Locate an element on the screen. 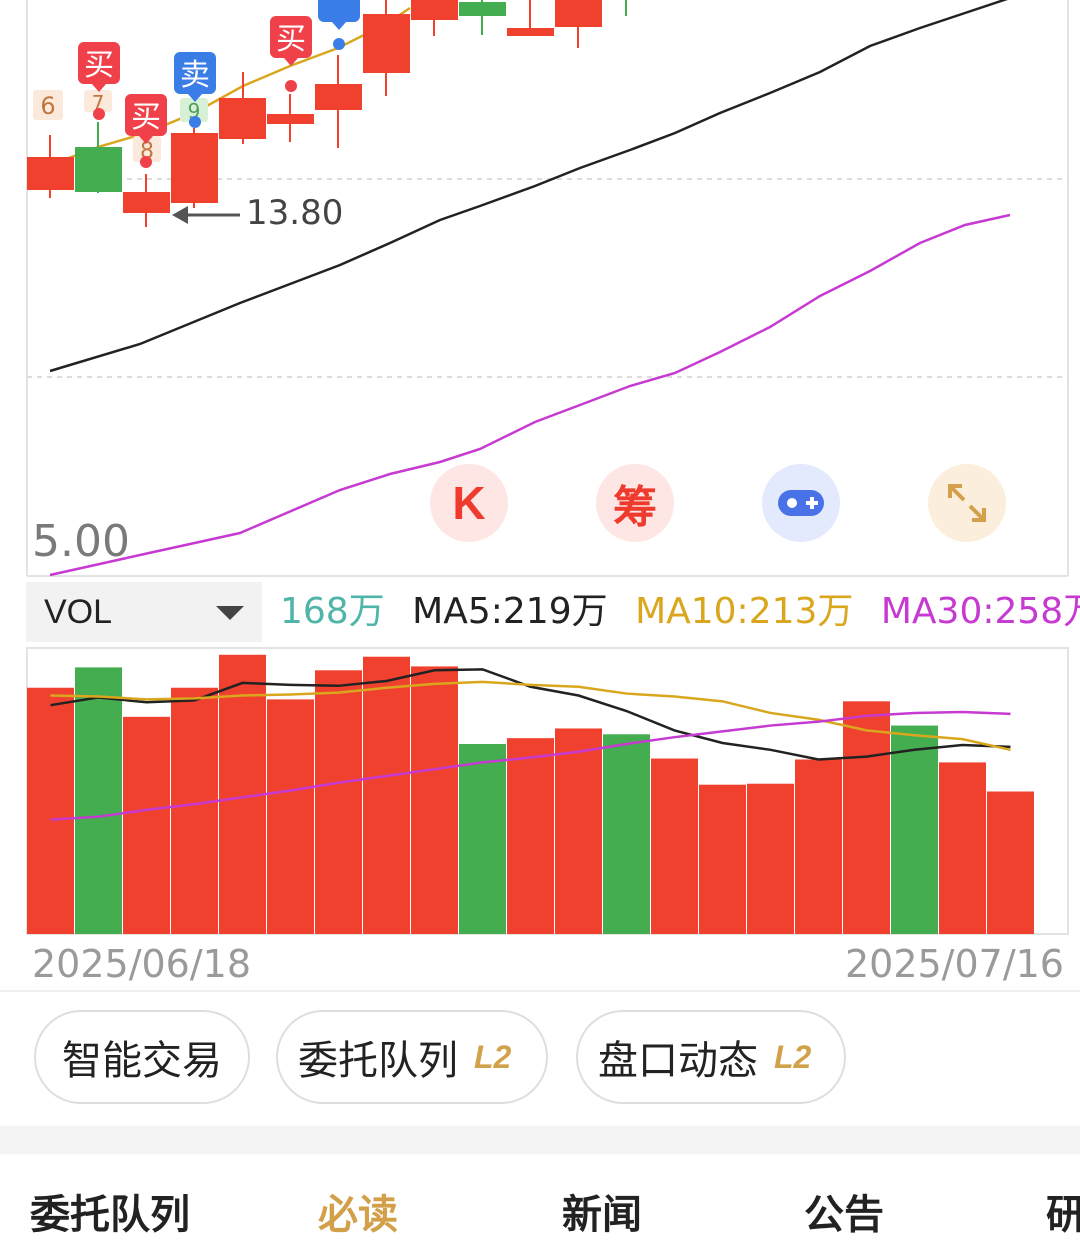 This screenshot has width=1080, height=1240. volume-stats: 168万 MA5:219万 MA10:213万 MA30:258万 is located at coordinates (680, 612).